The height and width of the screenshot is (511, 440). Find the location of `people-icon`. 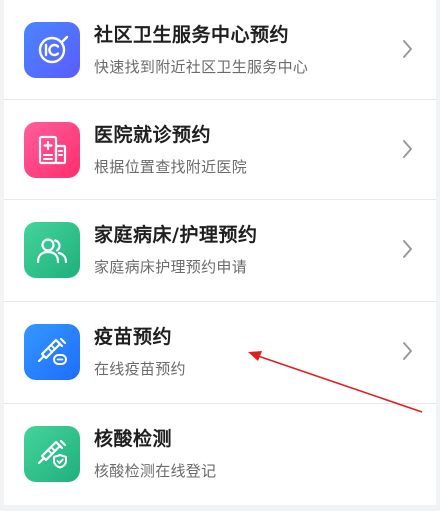

people-icon is located at coordinates (52, 250).